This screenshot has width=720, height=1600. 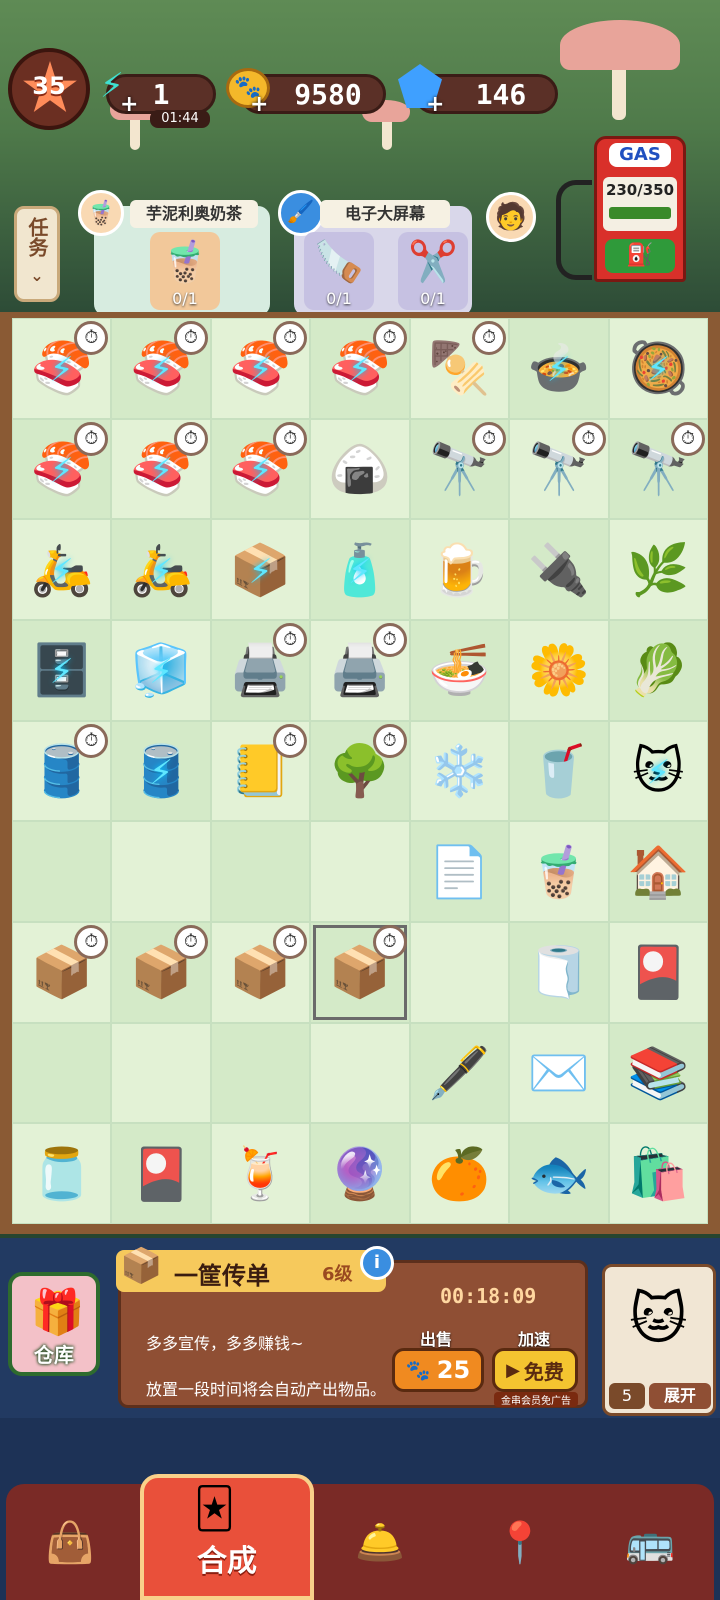 I want to click on gas-pump: GAS 230/350 ⛽, so click(x=640, y=209).